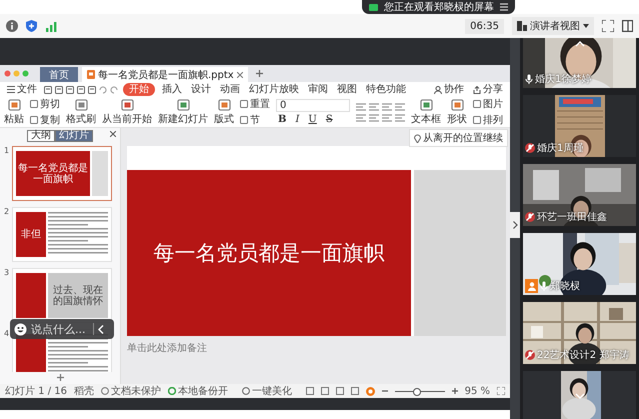 The height and width of the screenshot is (419, 639). Describe the element at coordinates (579, 44) in the screenshot. I see `chevron-up-icon` at that location.